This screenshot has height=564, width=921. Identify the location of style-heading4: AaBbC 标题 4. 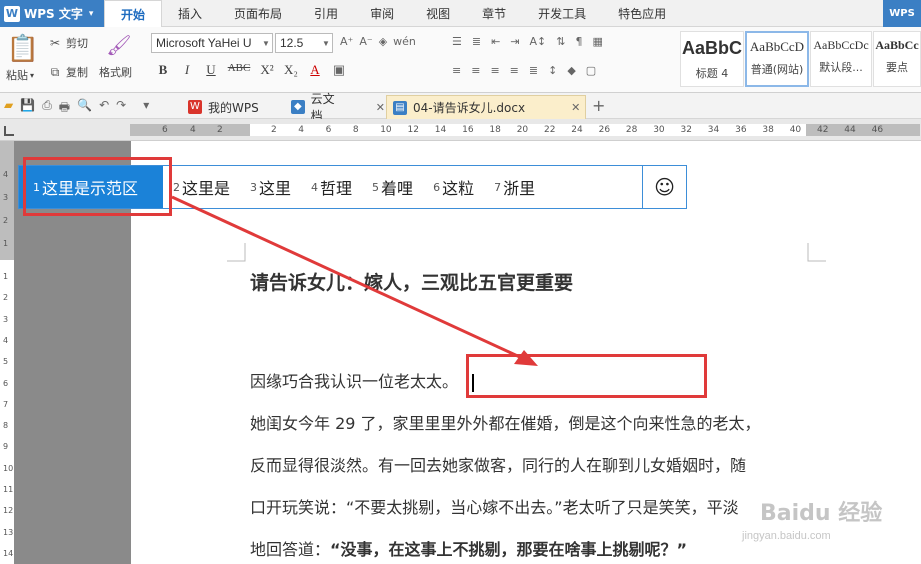
(712, 59).